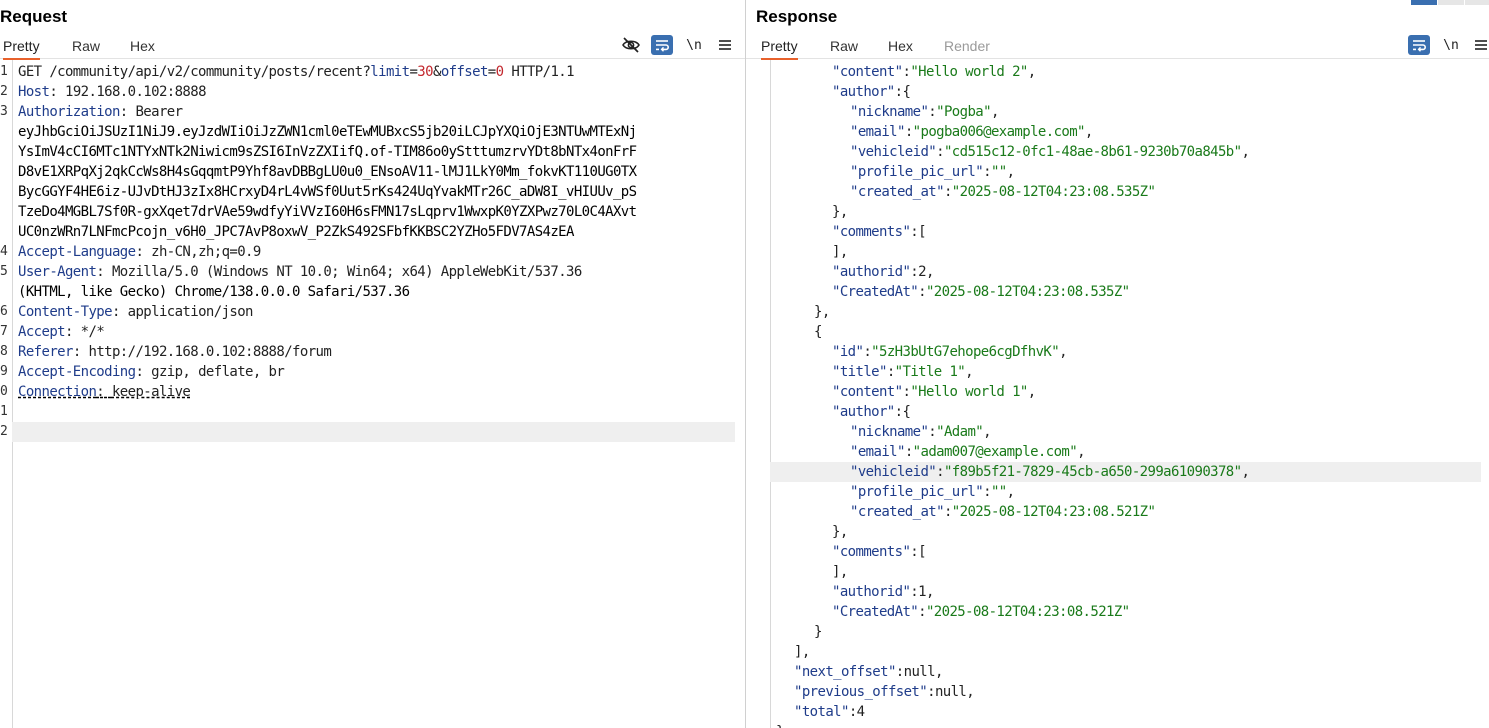 The width and height of the screenshot is (1489, 728). I want to click on header-value: 192.168.0.102:8888, so click(136, 92).